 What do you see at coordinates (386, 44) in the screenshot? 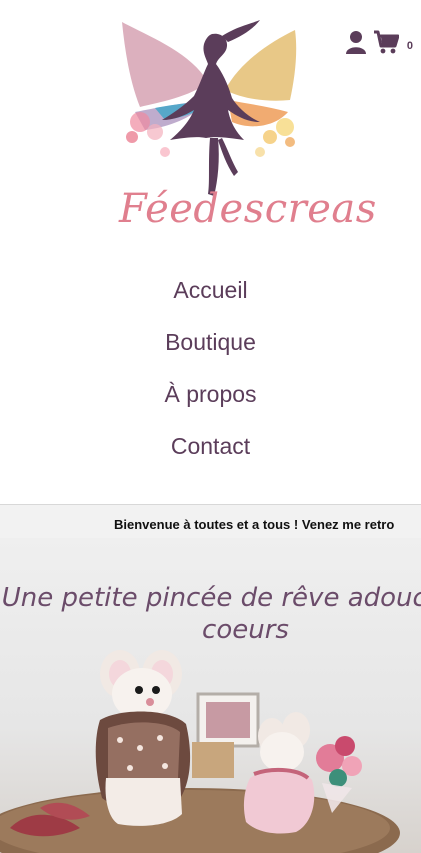
I see `cart-icon` at bounding box center [386, 44].